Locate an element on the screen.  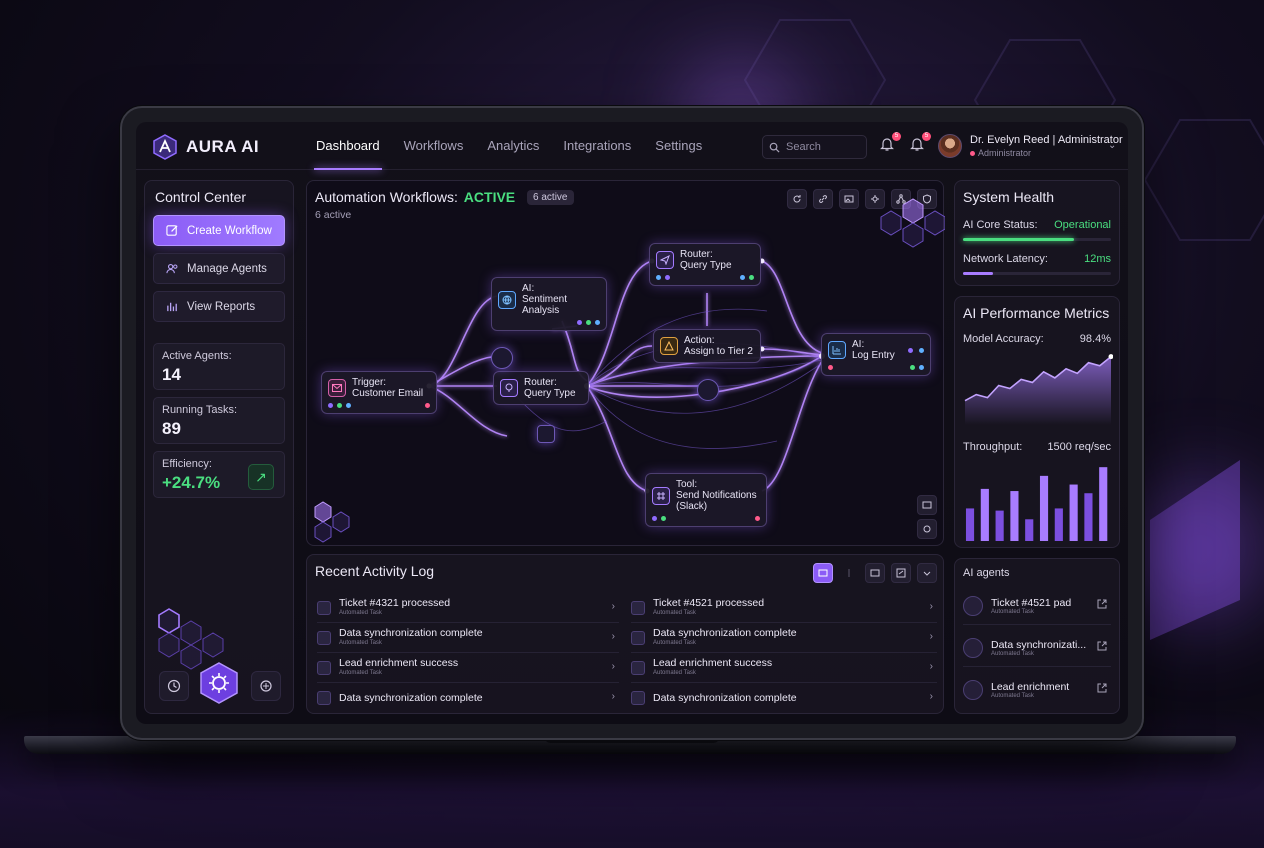
avatar is located at coordinates (950, 146).